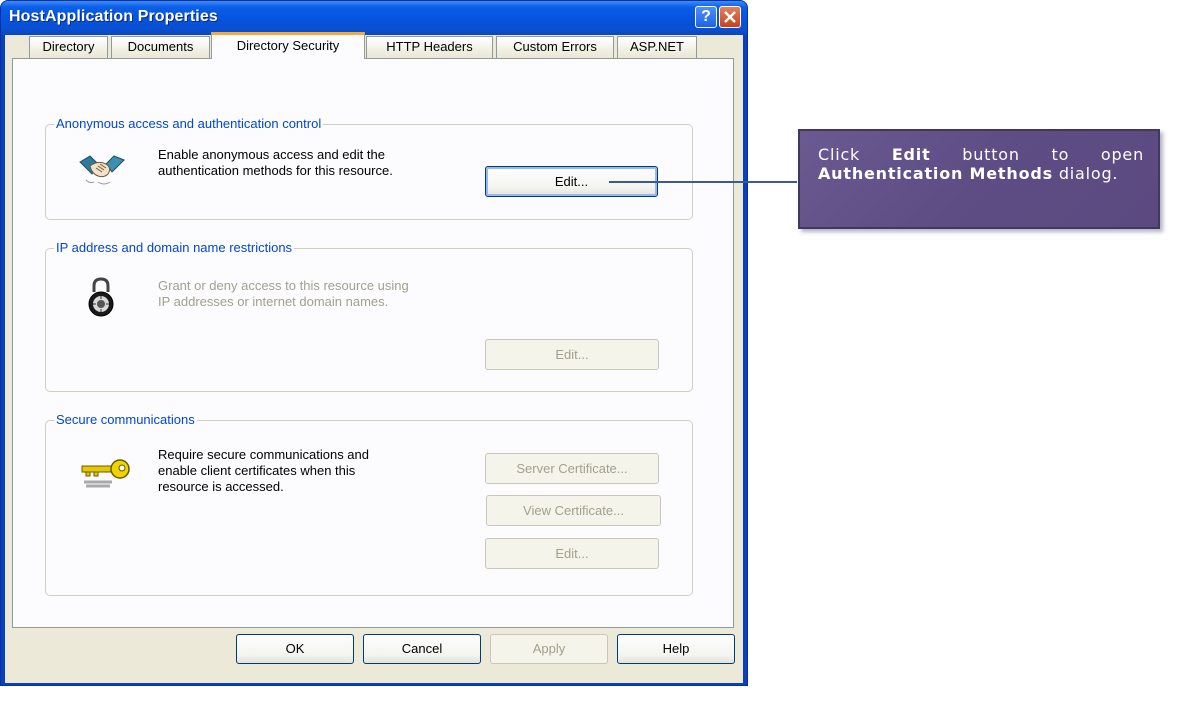 This screenshot has height=707, width=1179. Describe the element at coordinates (295, 649) in the screenshot. I see `ok-button: OK` at that location.